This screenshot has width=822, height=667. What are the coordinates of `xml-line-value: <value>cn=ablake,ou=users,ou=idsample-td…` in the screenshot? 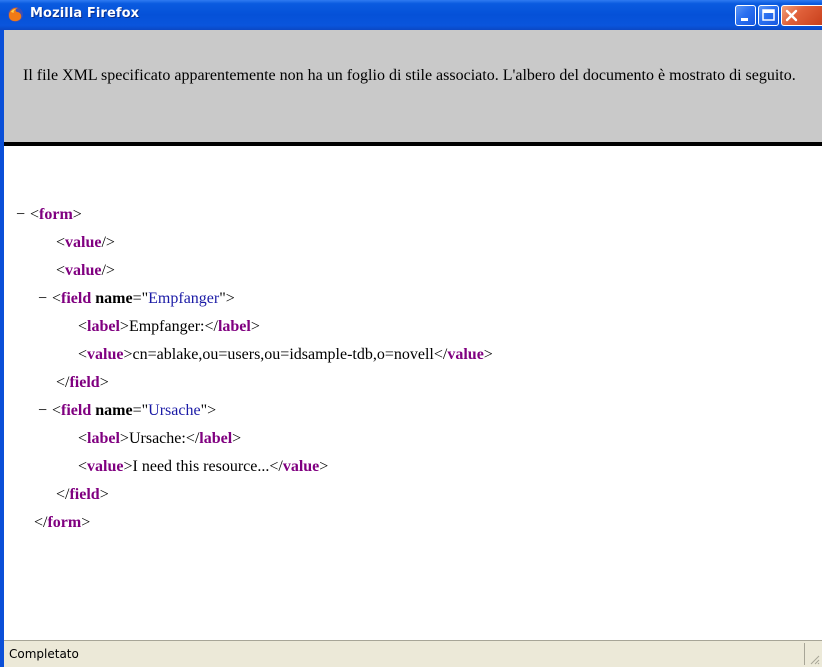 It's located at (285, 354).